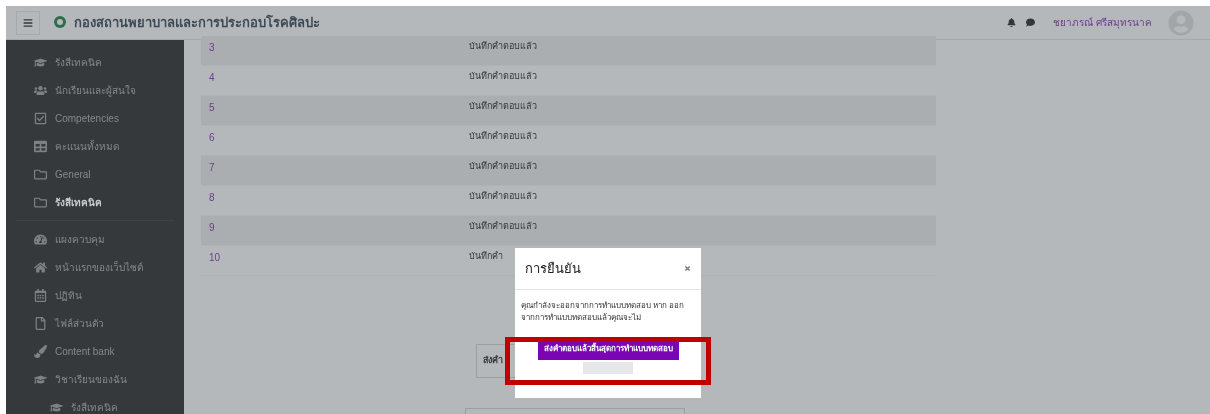  Describe the element at coordinates (197, 22) in the screenshot. I see `site-title: กองสถานพยาบาลและการประกอบโรคศิลปะ` at that location.